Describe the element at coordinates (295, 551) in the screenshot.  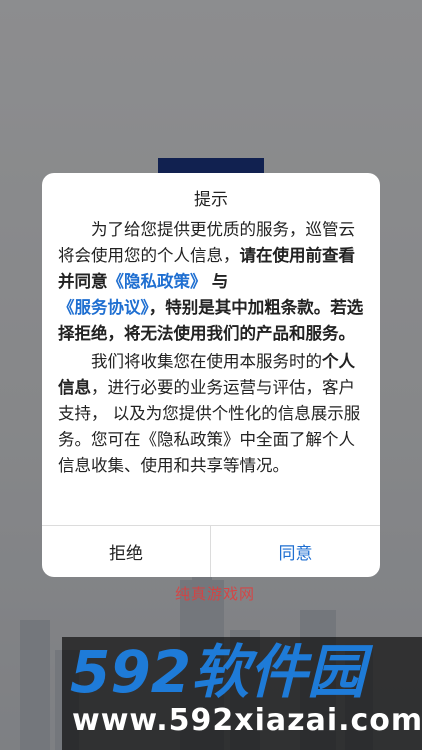
I see `agree-button: 同意` at that location.